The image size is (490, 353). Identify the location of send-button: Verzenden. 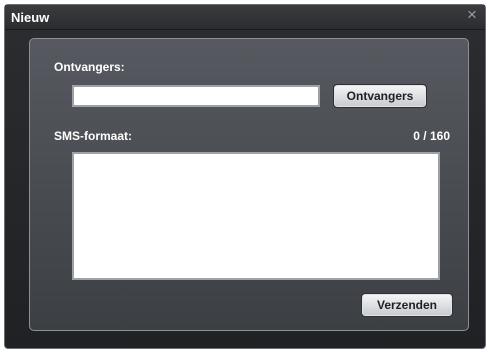
(407, 305).